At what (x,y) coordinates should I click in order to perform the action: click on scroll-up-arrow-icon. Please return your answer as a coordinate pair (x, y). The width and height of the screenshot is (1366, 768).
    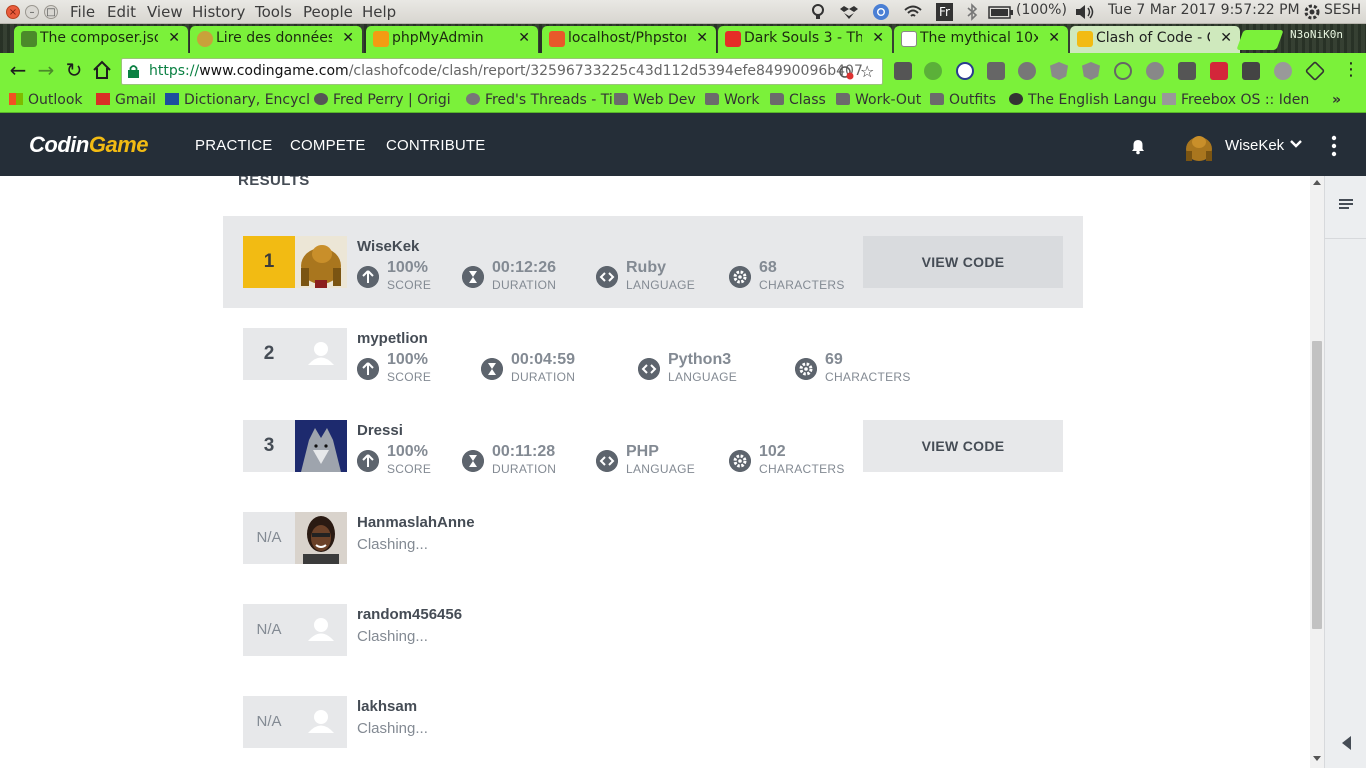
    Looking at the image, I should click on (1317, 182).